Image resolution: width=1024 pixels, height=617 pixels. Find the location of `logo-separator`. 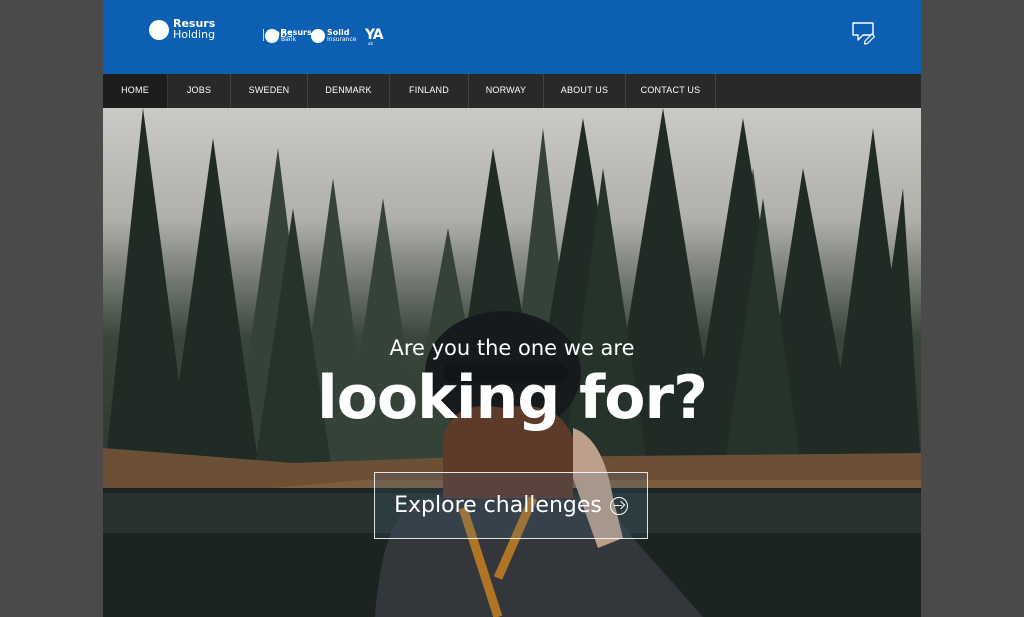

logo-separator is located at coordinates (263, 35).